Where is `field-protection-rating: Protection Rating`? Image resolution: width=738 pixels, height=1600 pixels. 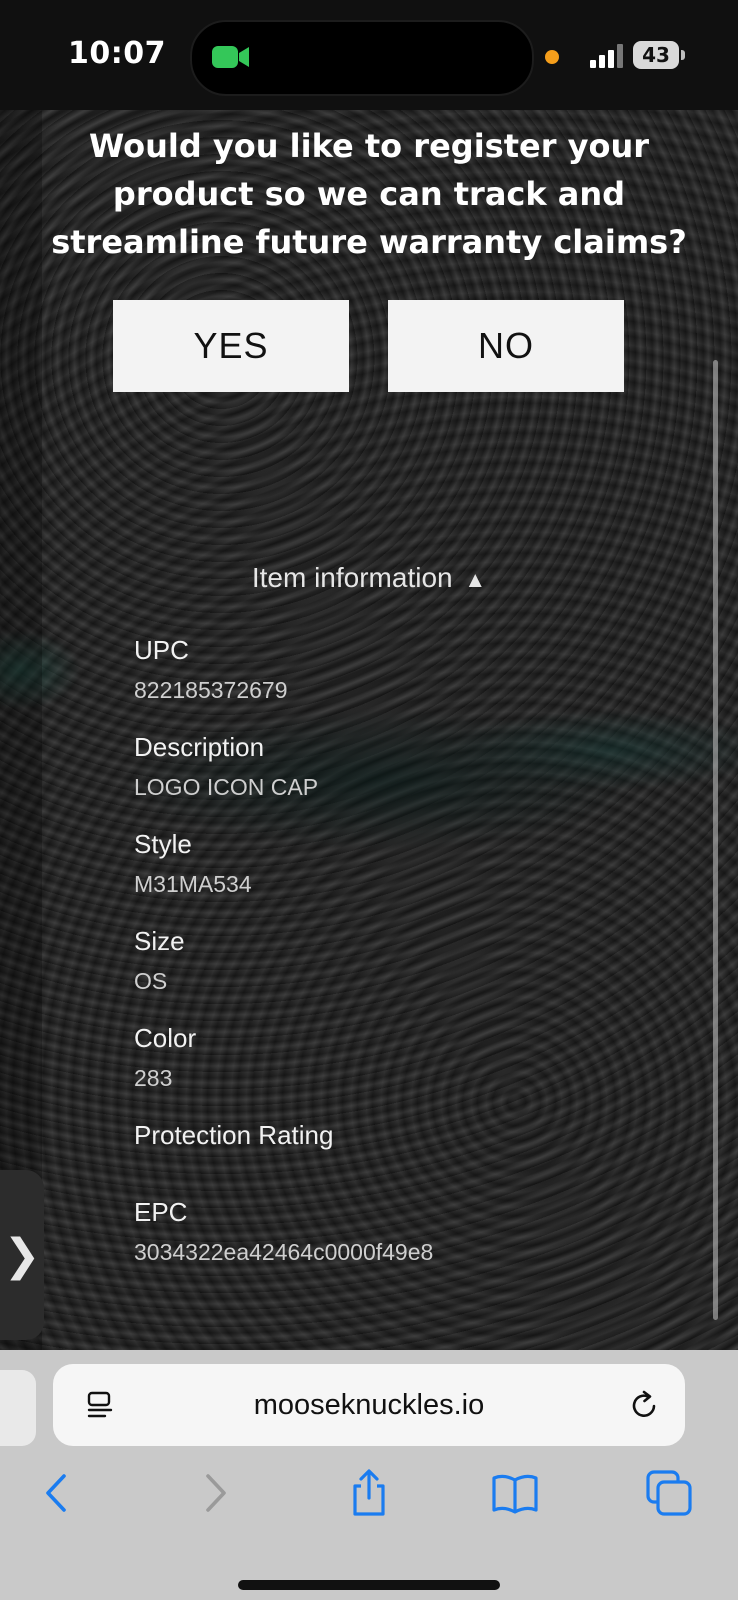 field-protection-rating: Protection Rating is located at coordinates (394, 1145).